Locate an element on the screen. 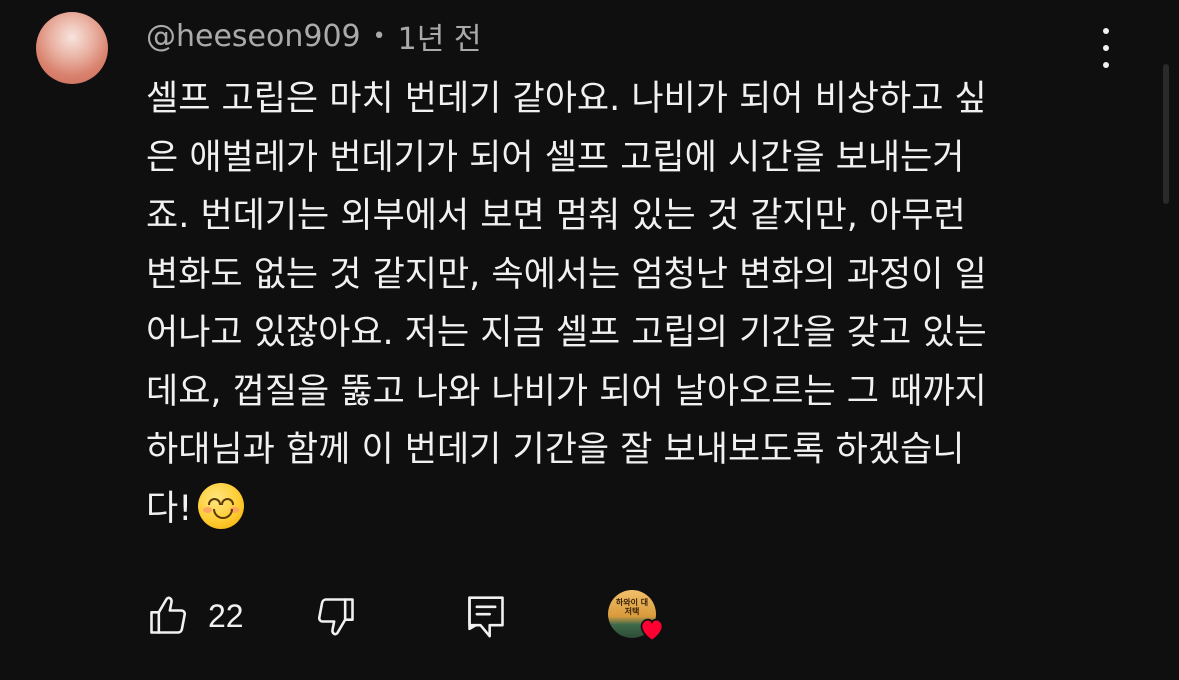  comment-line: 은 애벌레가 번데기가 되어 셀프 고립에 시간을 보내는거 is located at coordinates (555, 157).